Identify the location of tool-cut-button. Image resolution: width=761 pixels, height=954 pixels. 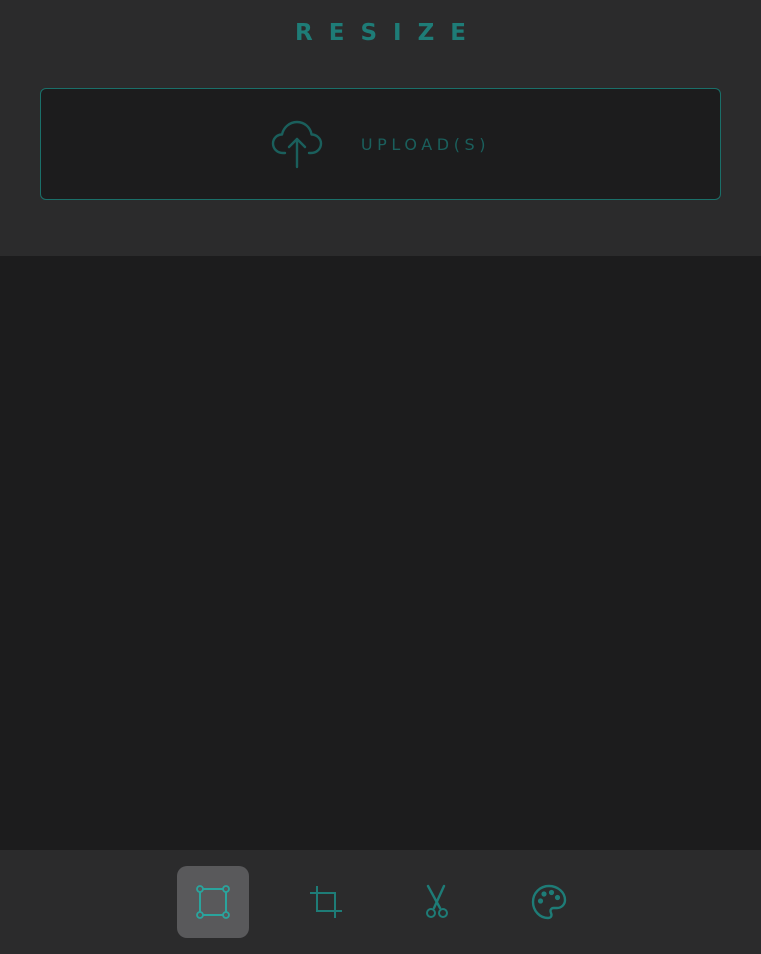
(437, 902).